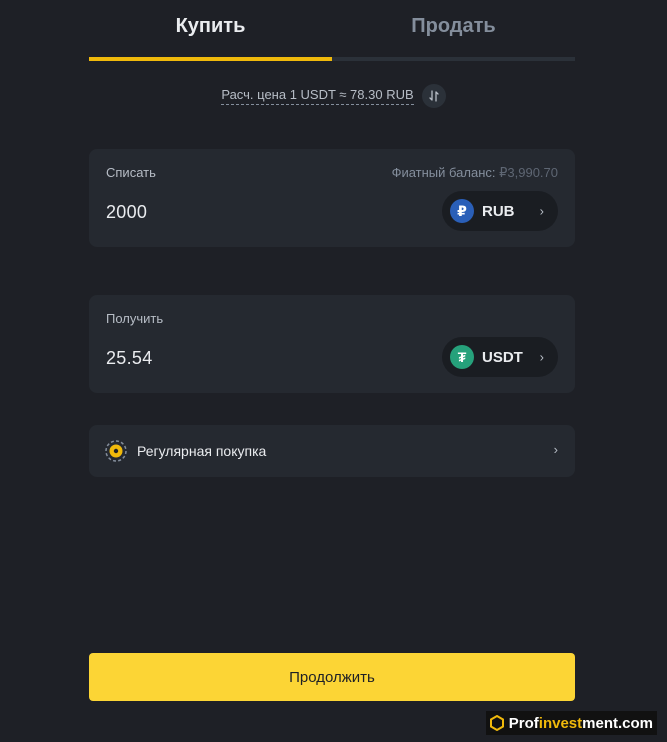 The image size is (667, 742). I want to click on fiat-balance-label: Фиатный баланс:, so click(443, 172).